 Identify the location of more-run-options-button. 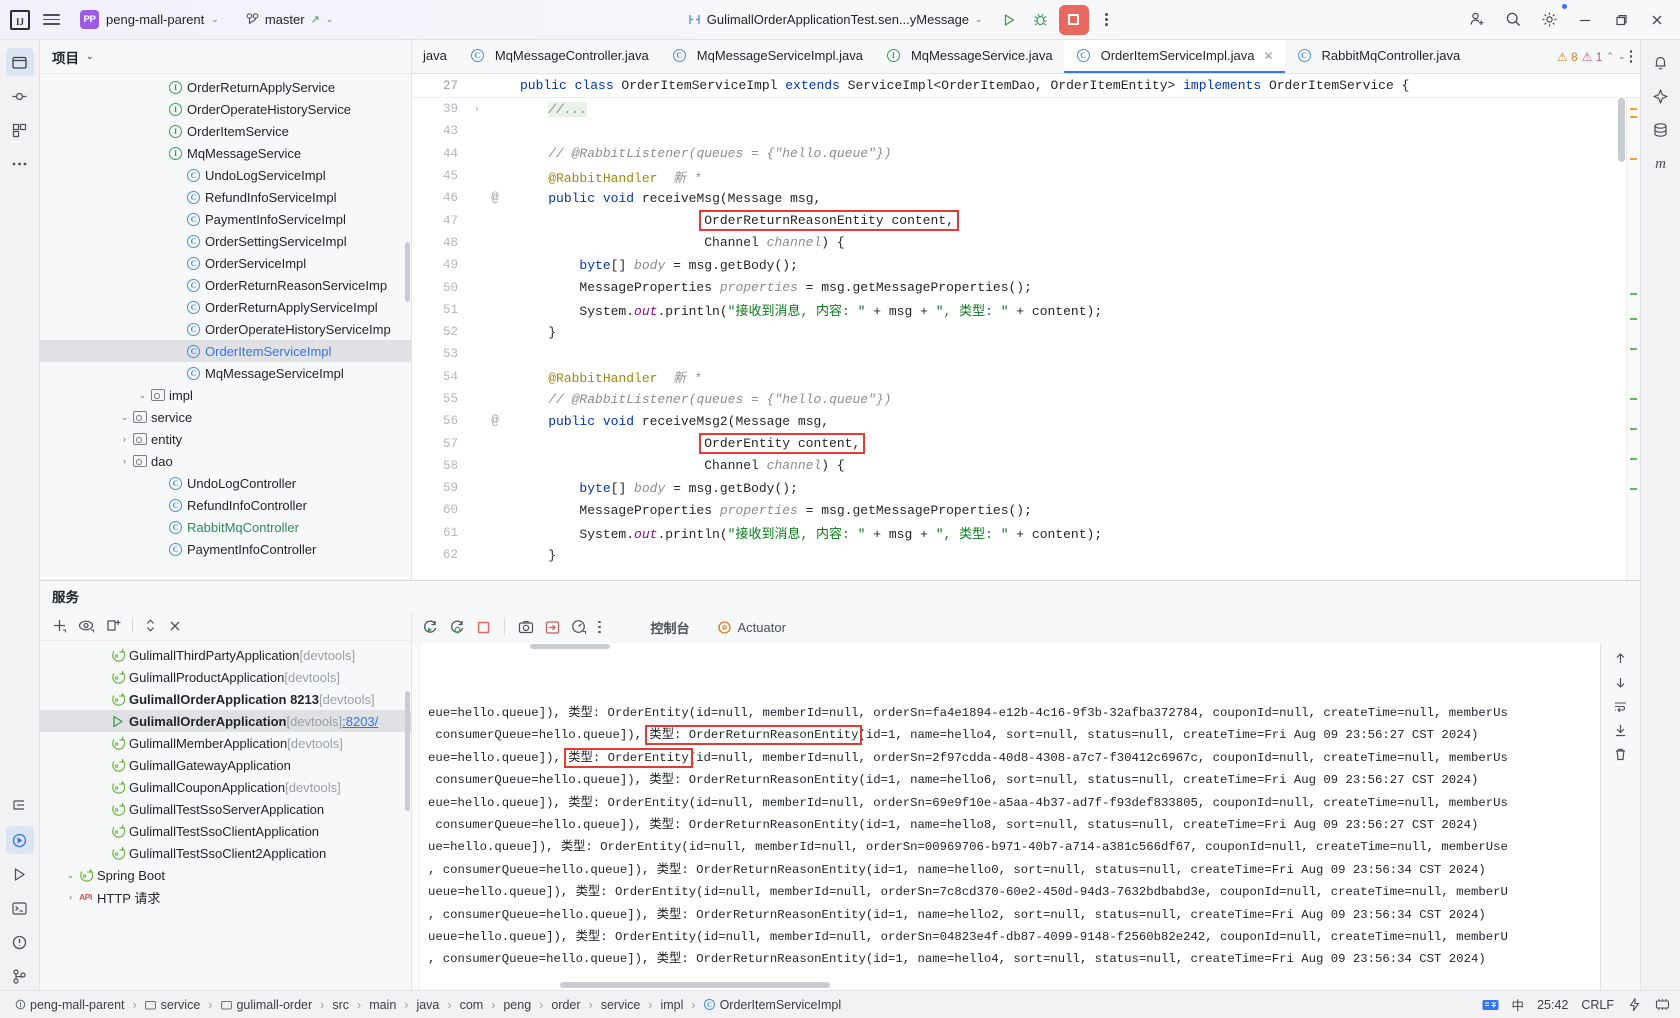
(1107, 20).